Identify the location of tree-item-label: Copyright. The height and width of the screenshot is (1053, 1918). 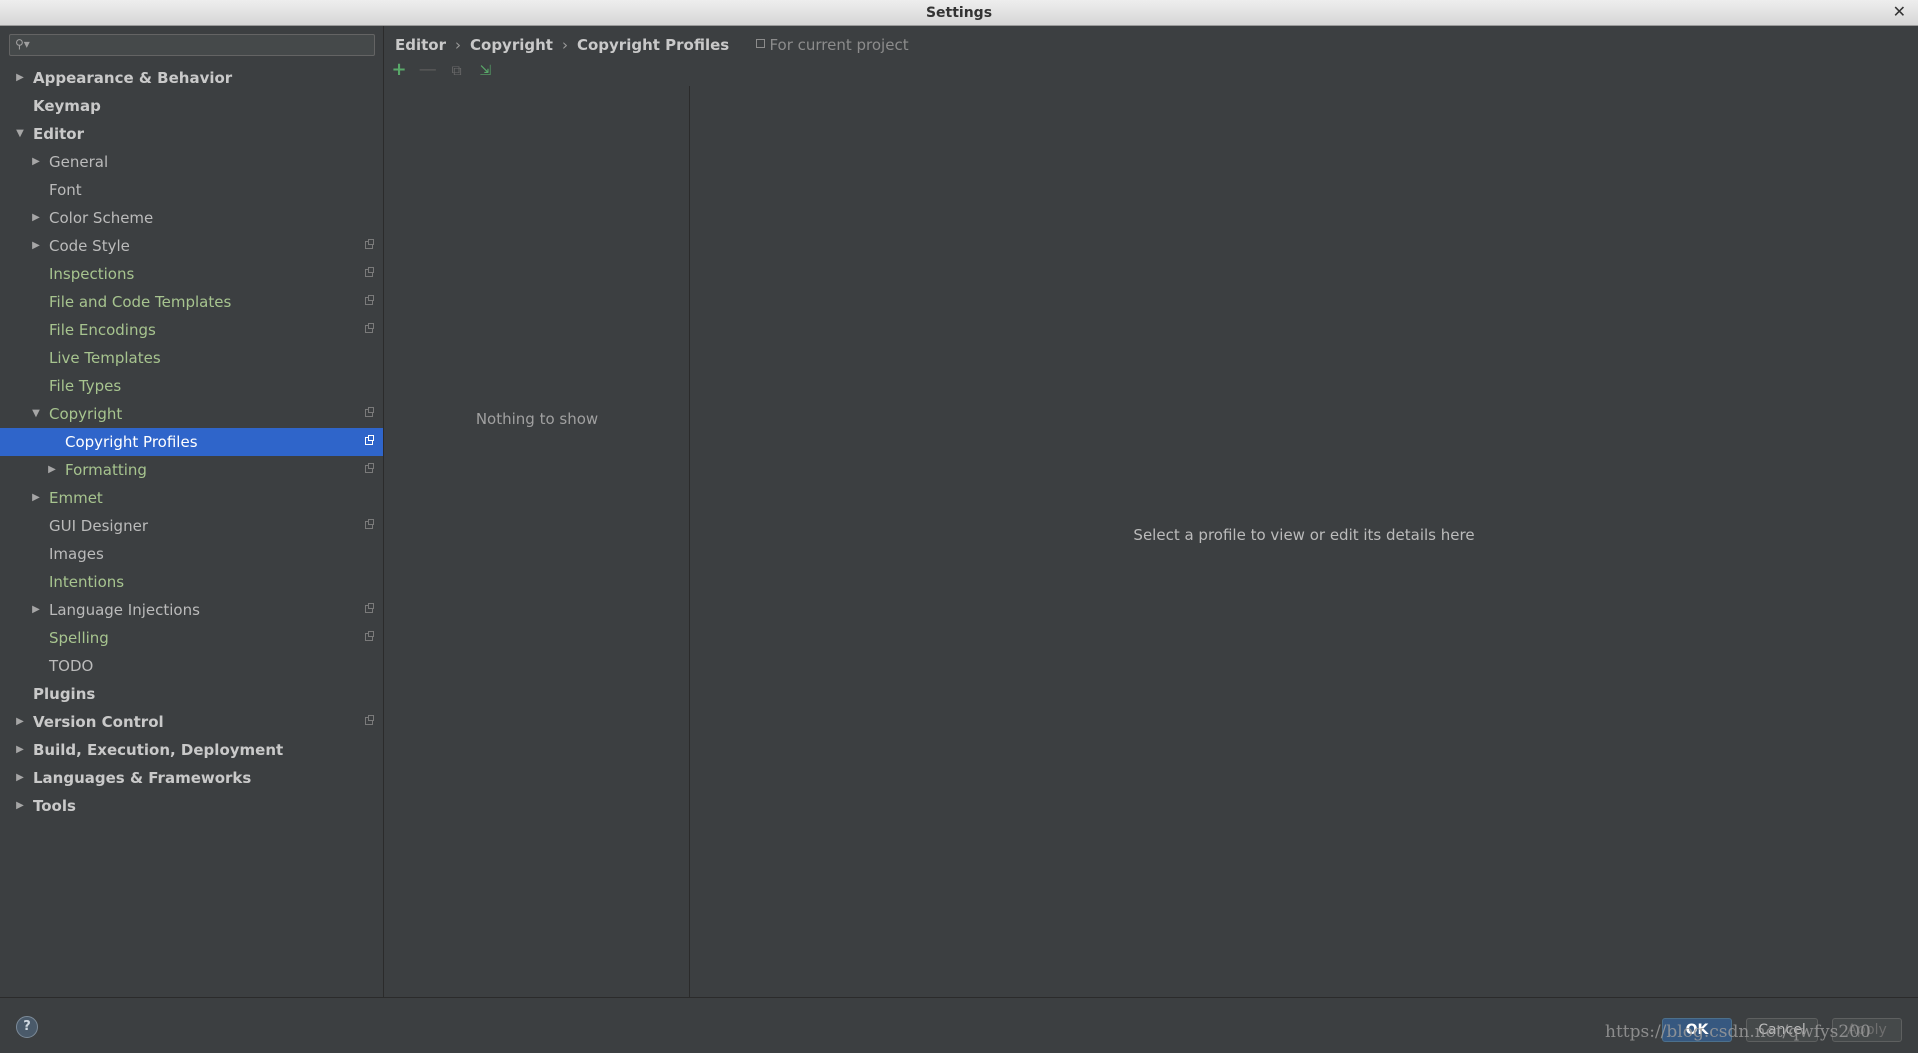
(86, 414).